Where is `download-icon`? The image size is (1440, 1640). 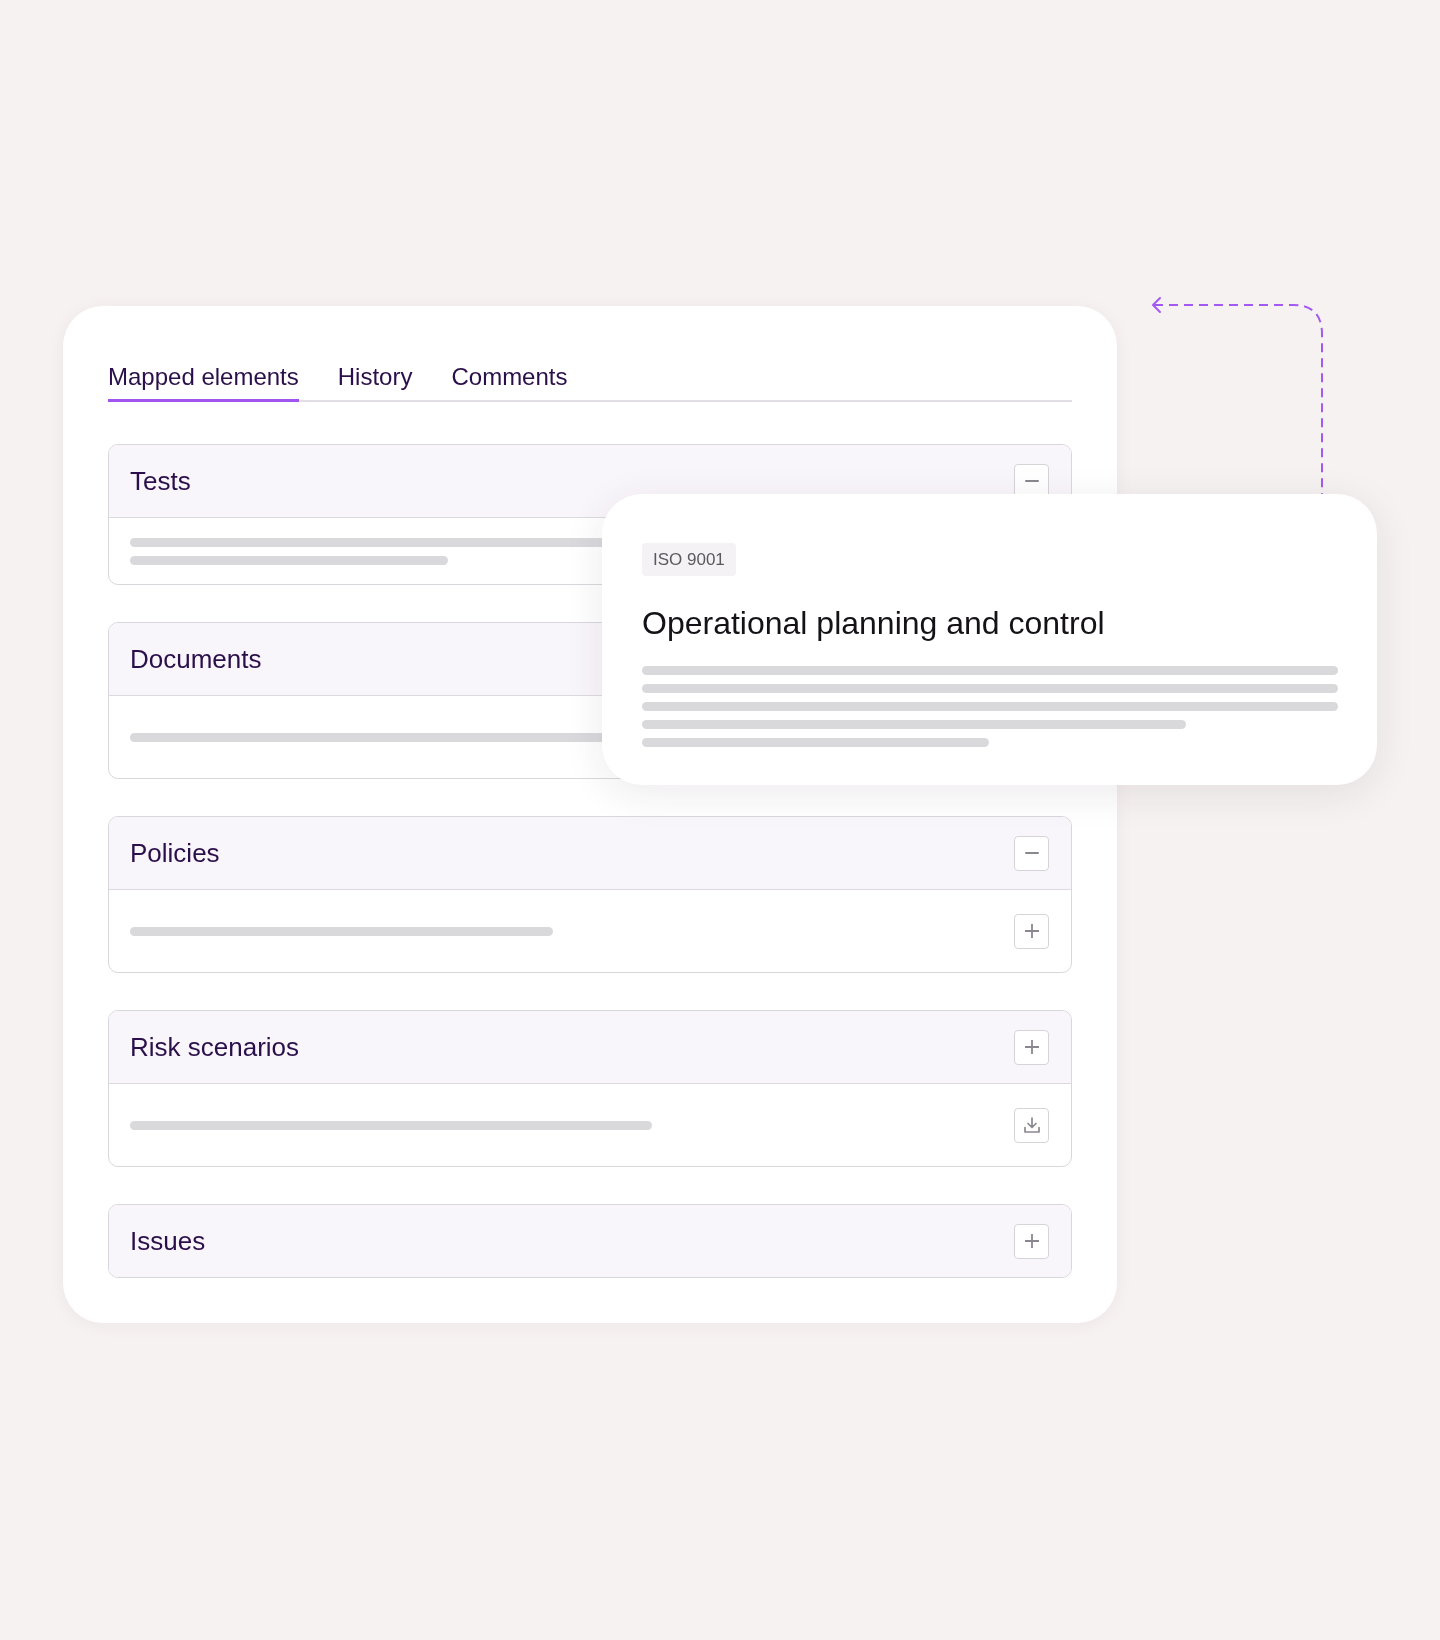 download-icon is located at coordinates (1031, 1125).